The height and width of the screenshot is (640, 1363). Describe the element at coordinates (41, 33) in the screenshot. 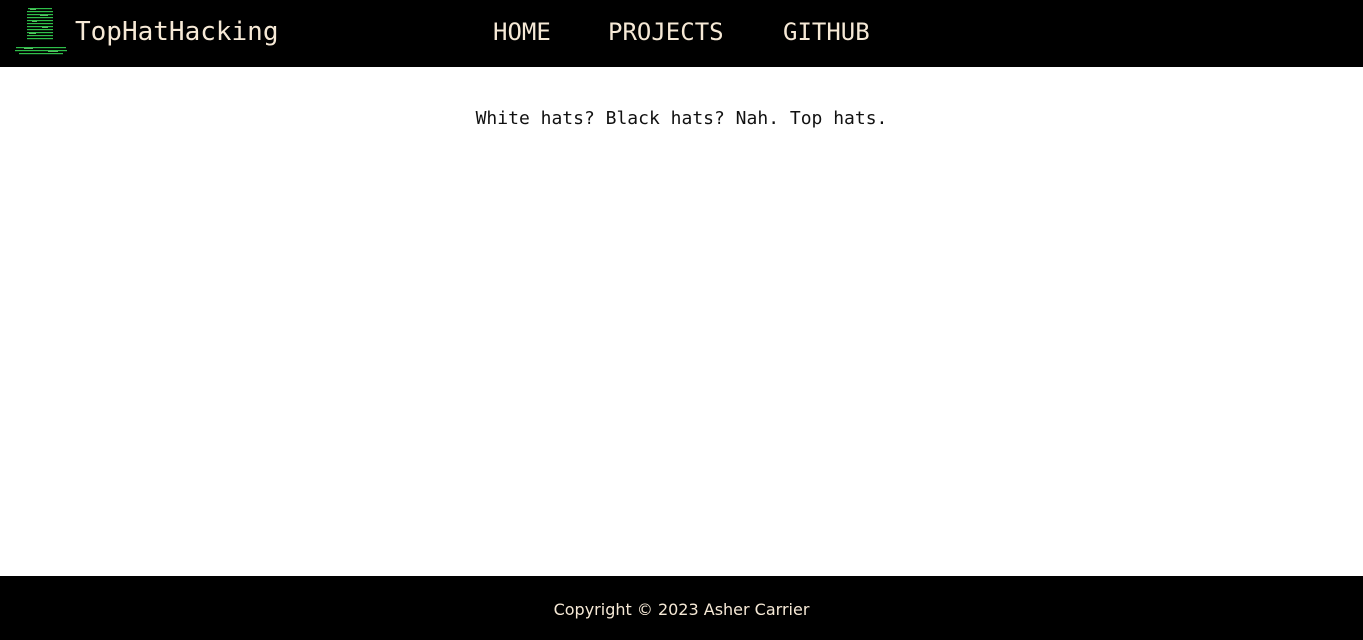

I see `matrix-top-hat-logo-icon` at that location.